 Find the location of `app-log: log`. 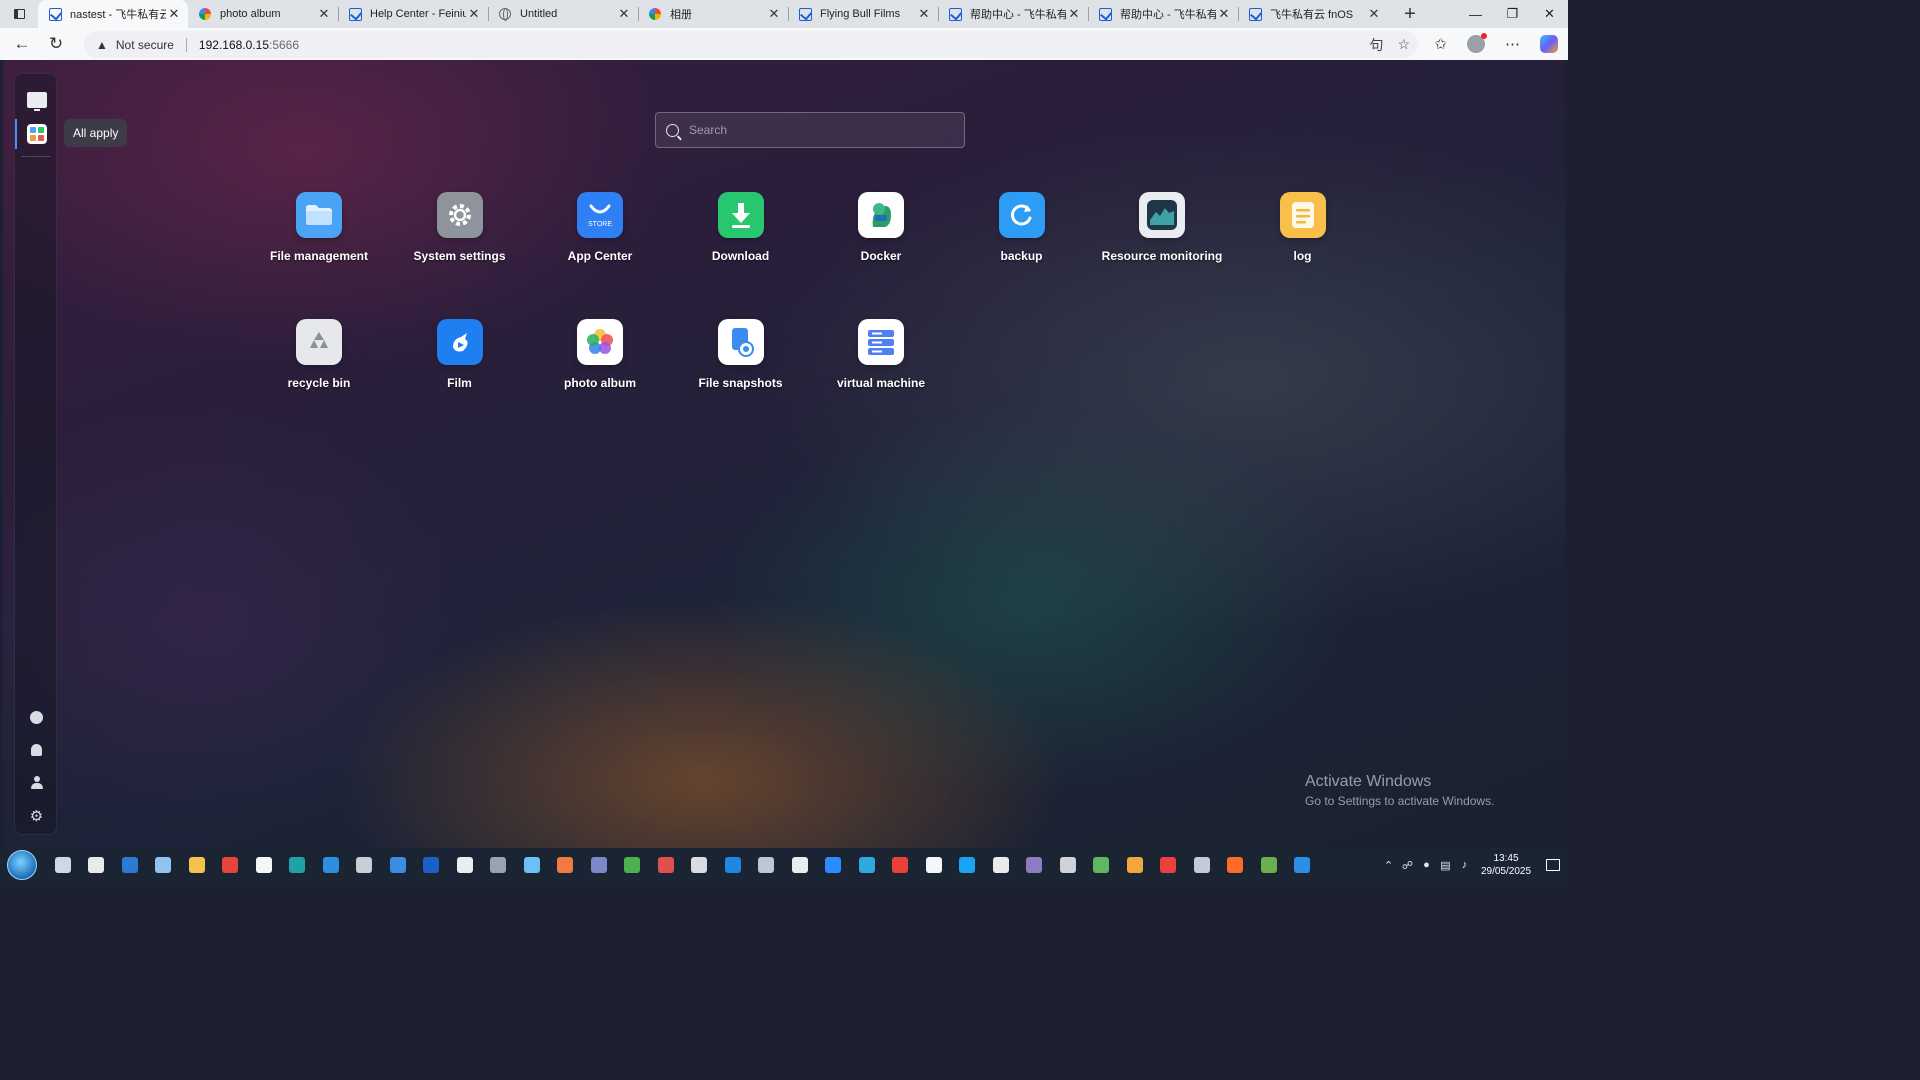

app-log: log is located at coordinates (1303, 237).